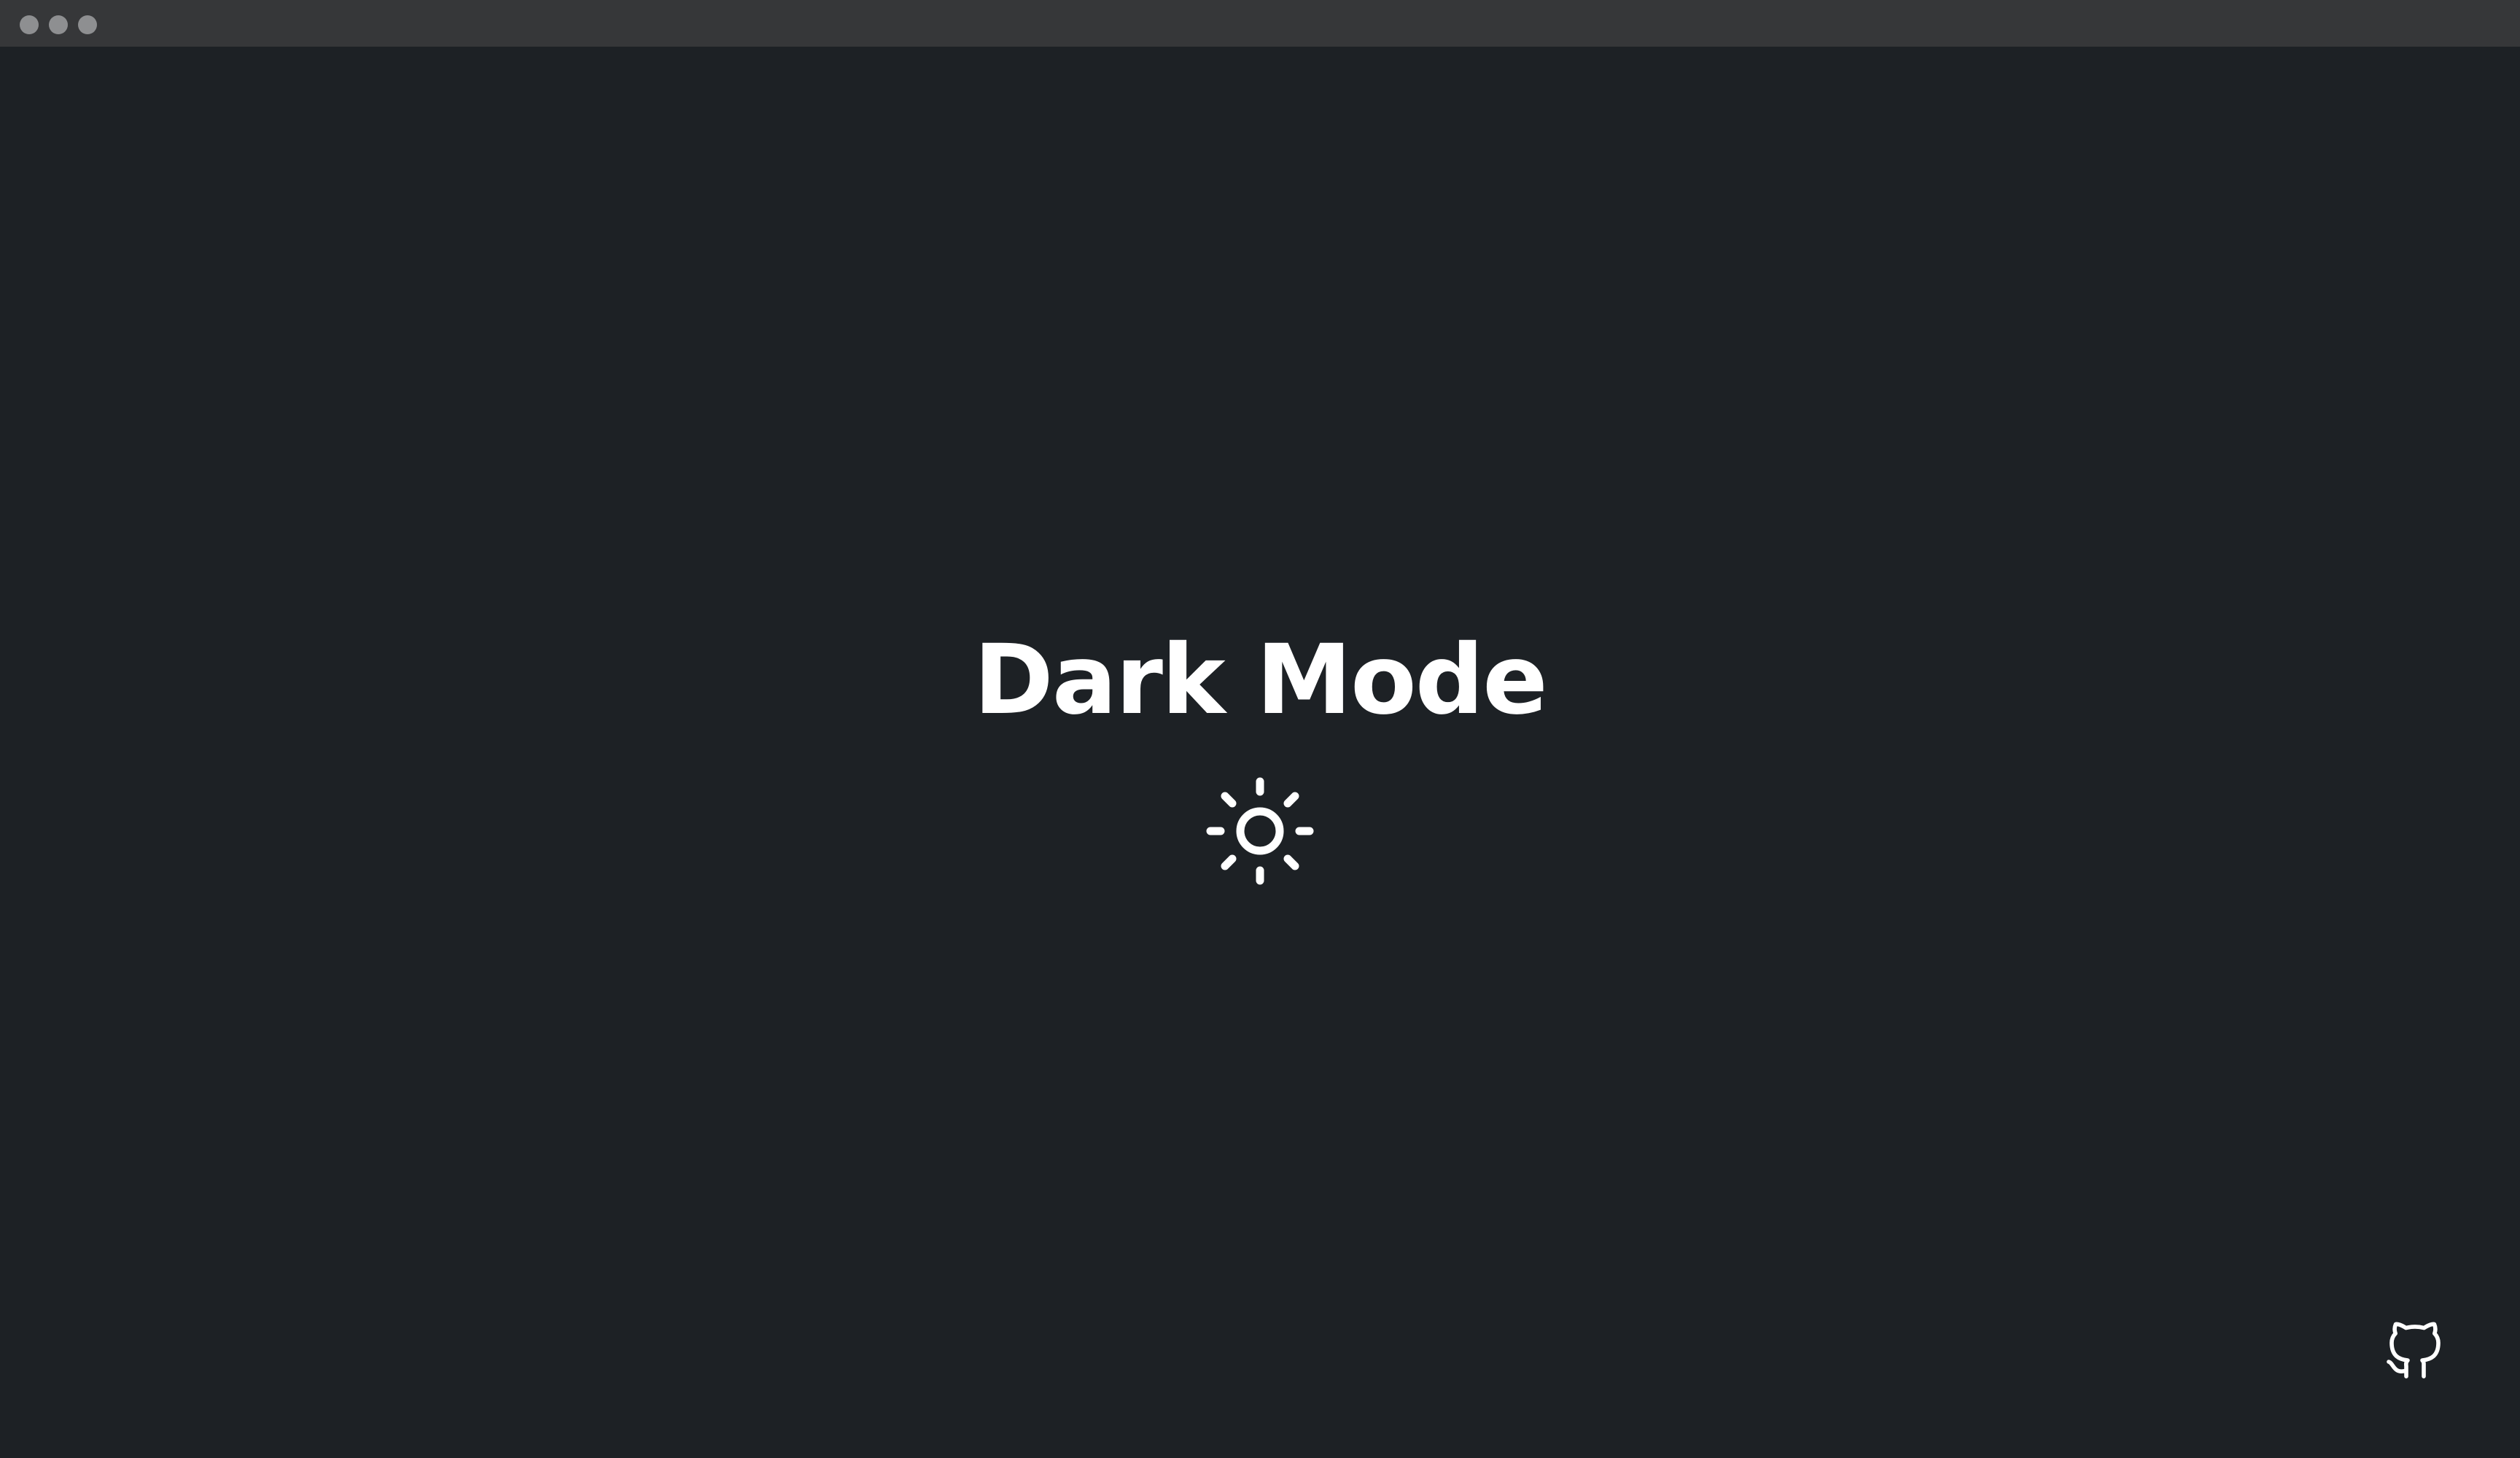  I want to click on page-title: Dark Mode, so click(1260, 680).